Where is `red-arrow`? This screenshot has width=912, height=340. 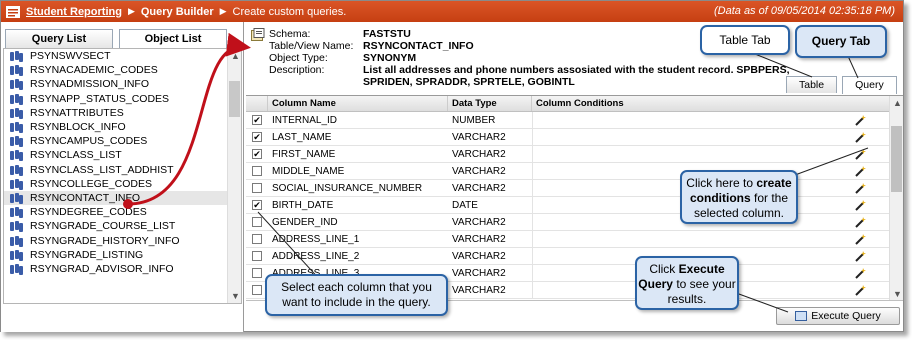 red-arrow is located at coordinates (189, 119).